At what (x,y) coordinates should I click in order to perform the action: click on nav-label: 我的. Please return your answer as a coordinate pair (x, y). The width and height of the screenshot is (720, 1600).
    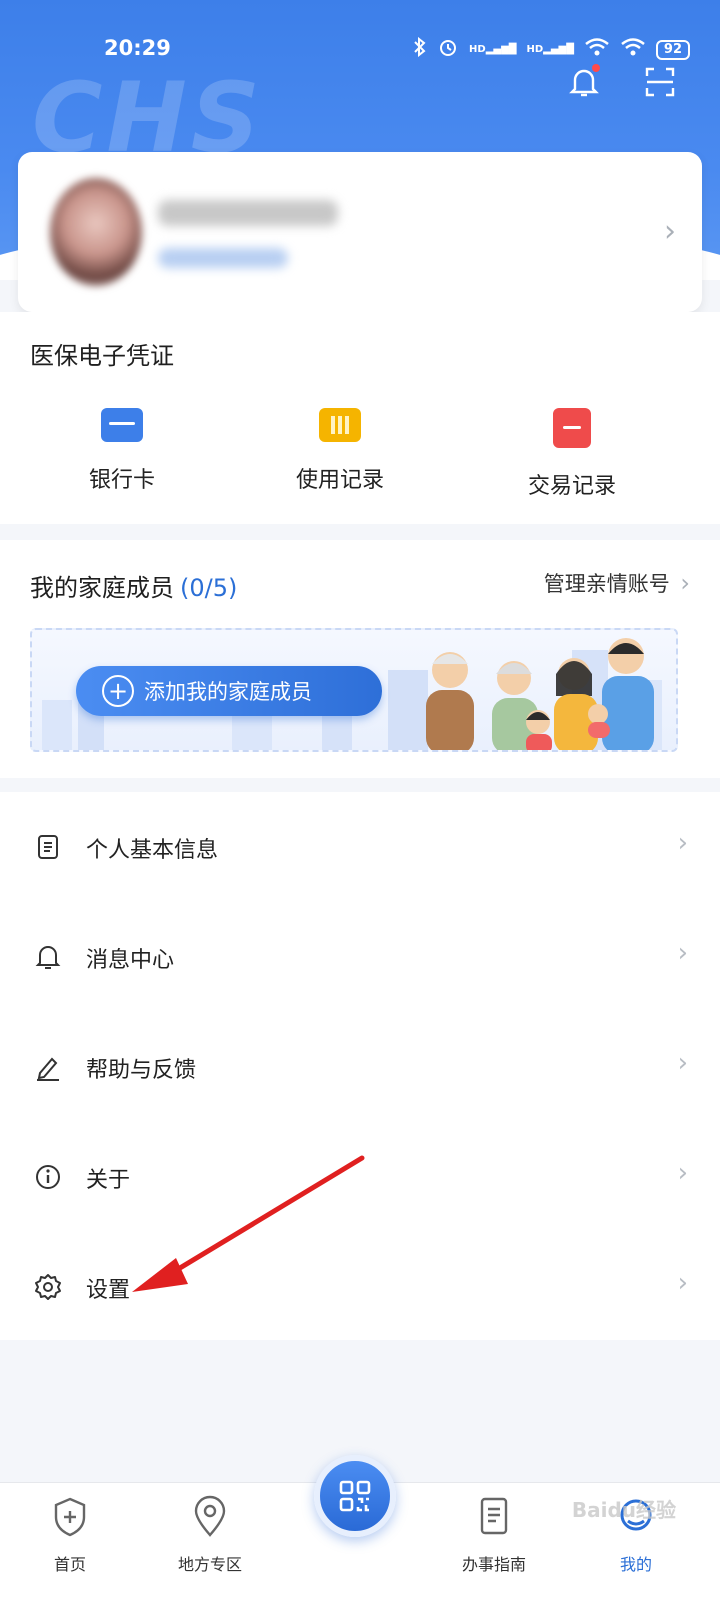
    Looking at the image, I should click on (635, 1564).